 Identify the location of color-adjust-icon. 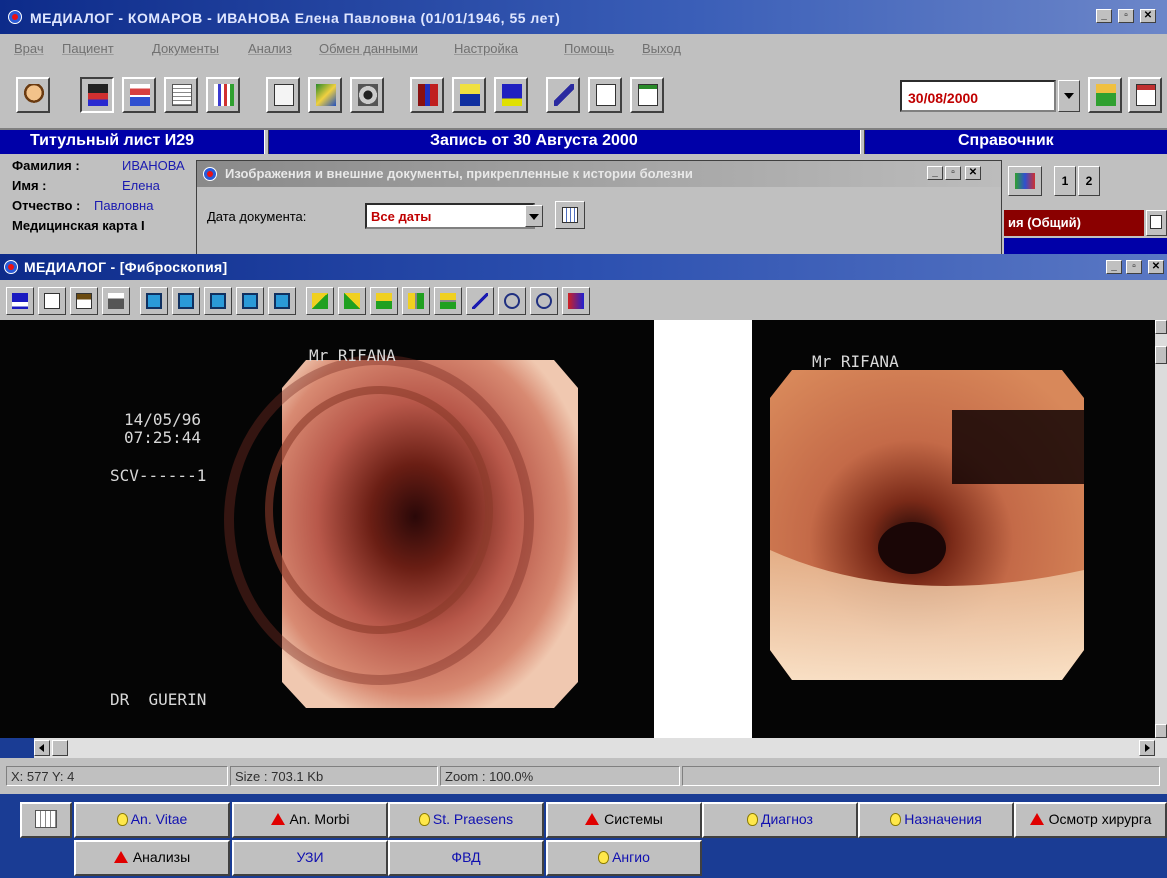
(576, 301).